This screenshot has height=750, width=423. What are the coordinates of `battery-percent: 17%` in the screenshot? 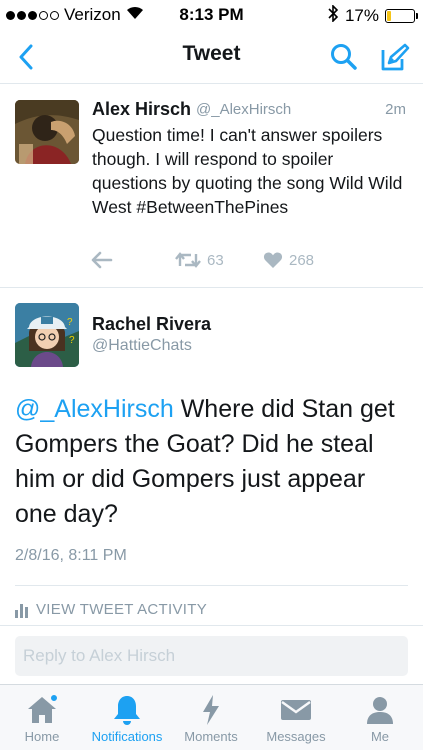 It's located at (361, 15).